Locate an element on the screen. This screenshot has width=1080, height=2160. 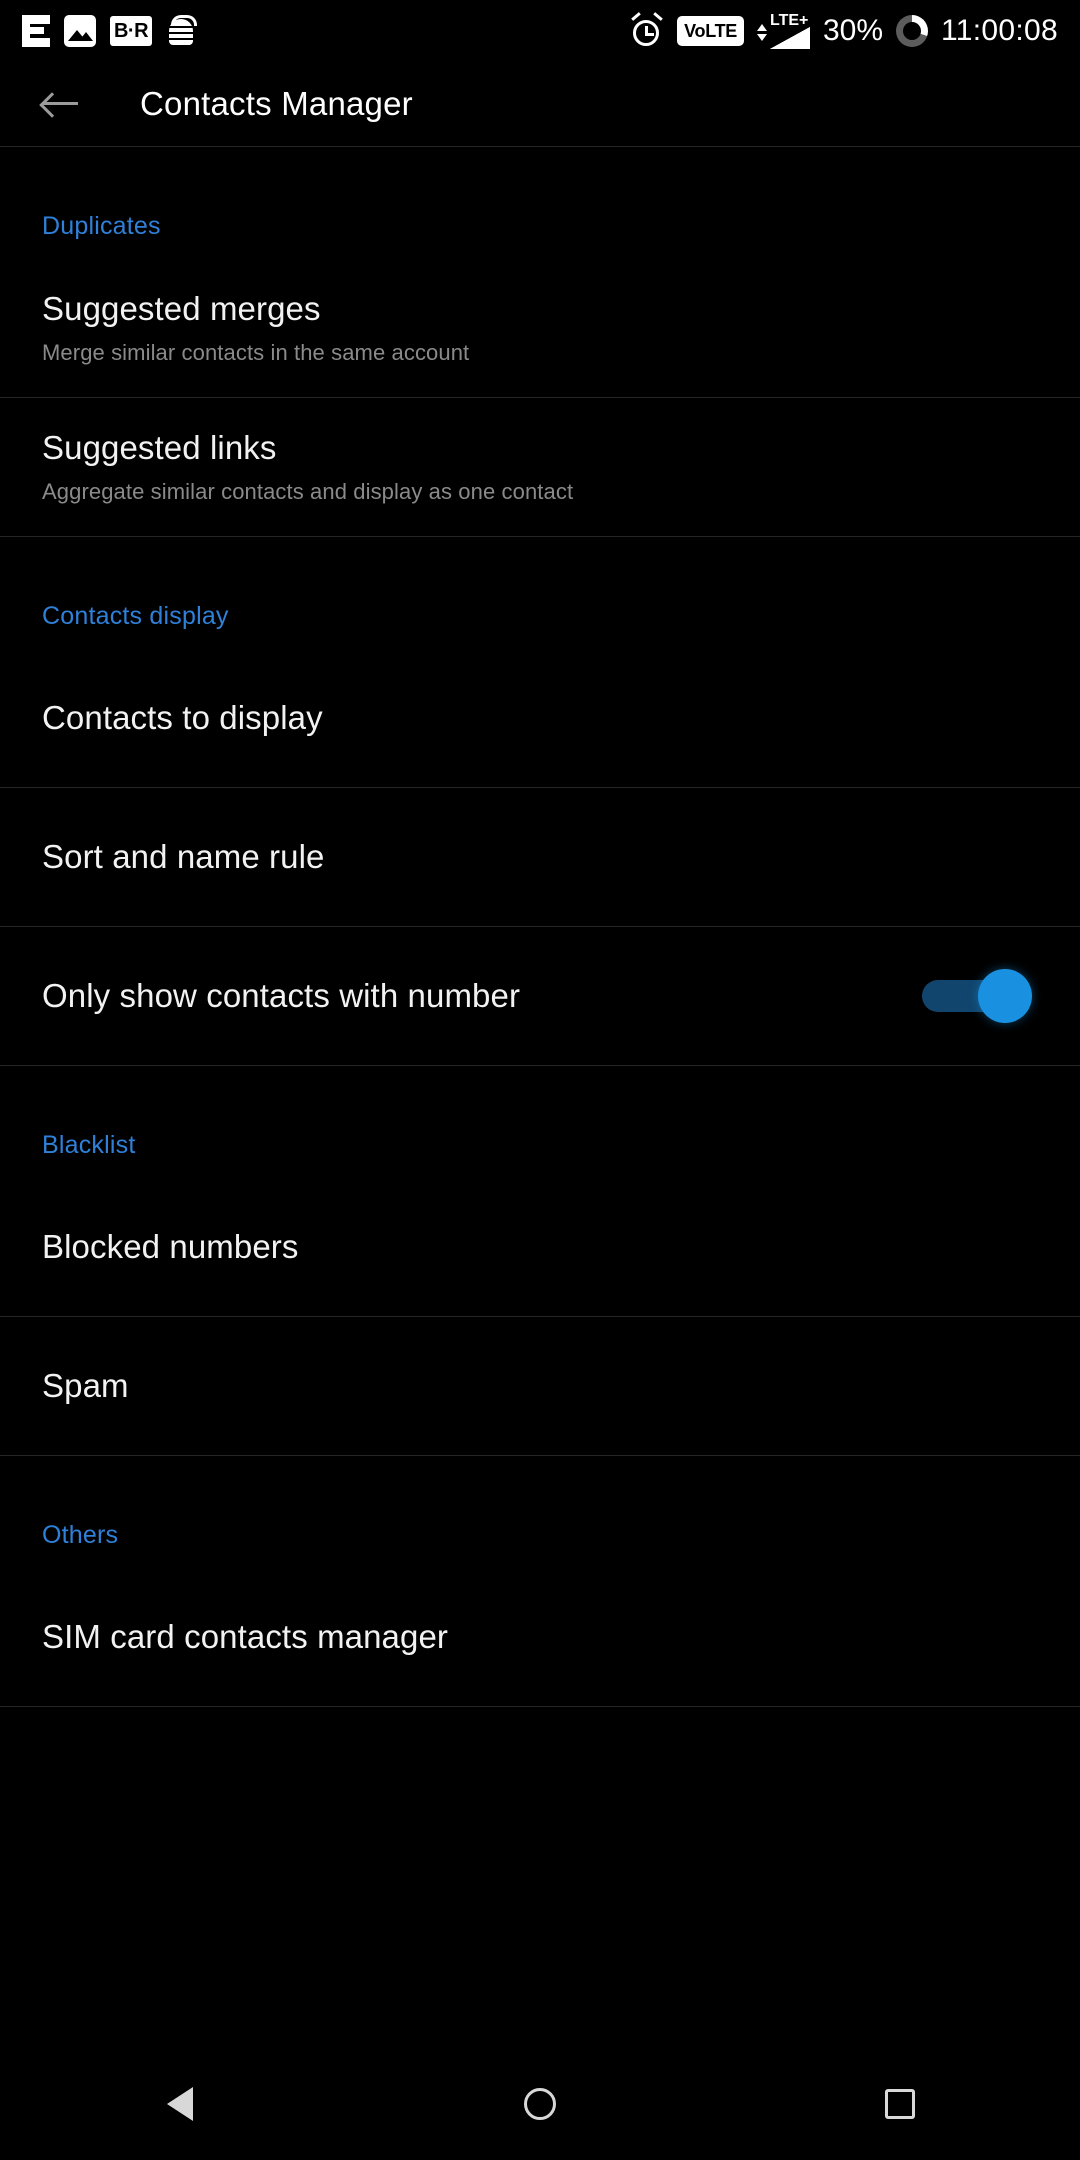
section-title: Others is located at coordinates (80, 1535).